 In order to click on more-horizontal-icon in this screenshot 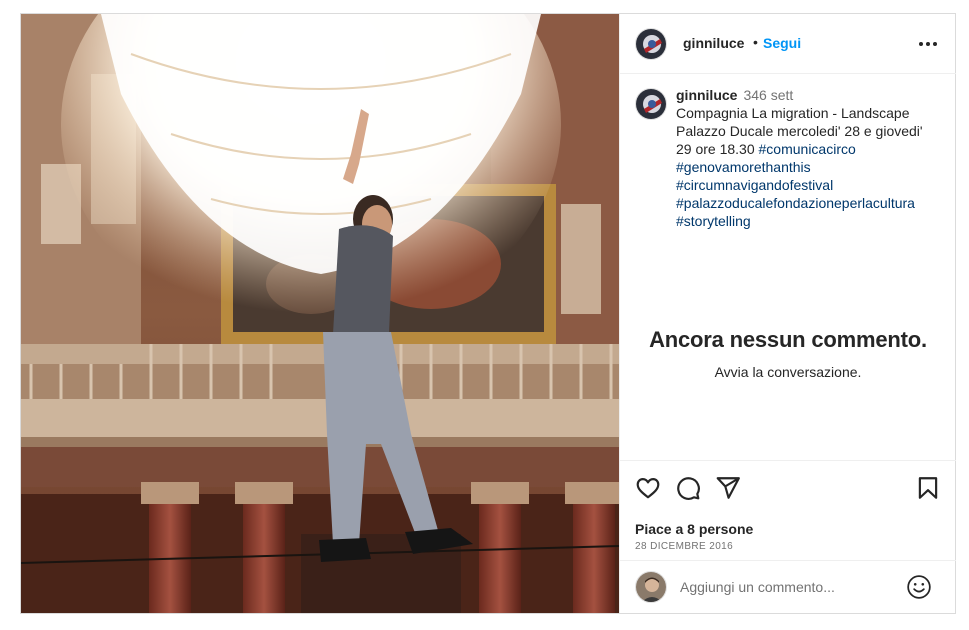, I will do `click(928, 44)`.